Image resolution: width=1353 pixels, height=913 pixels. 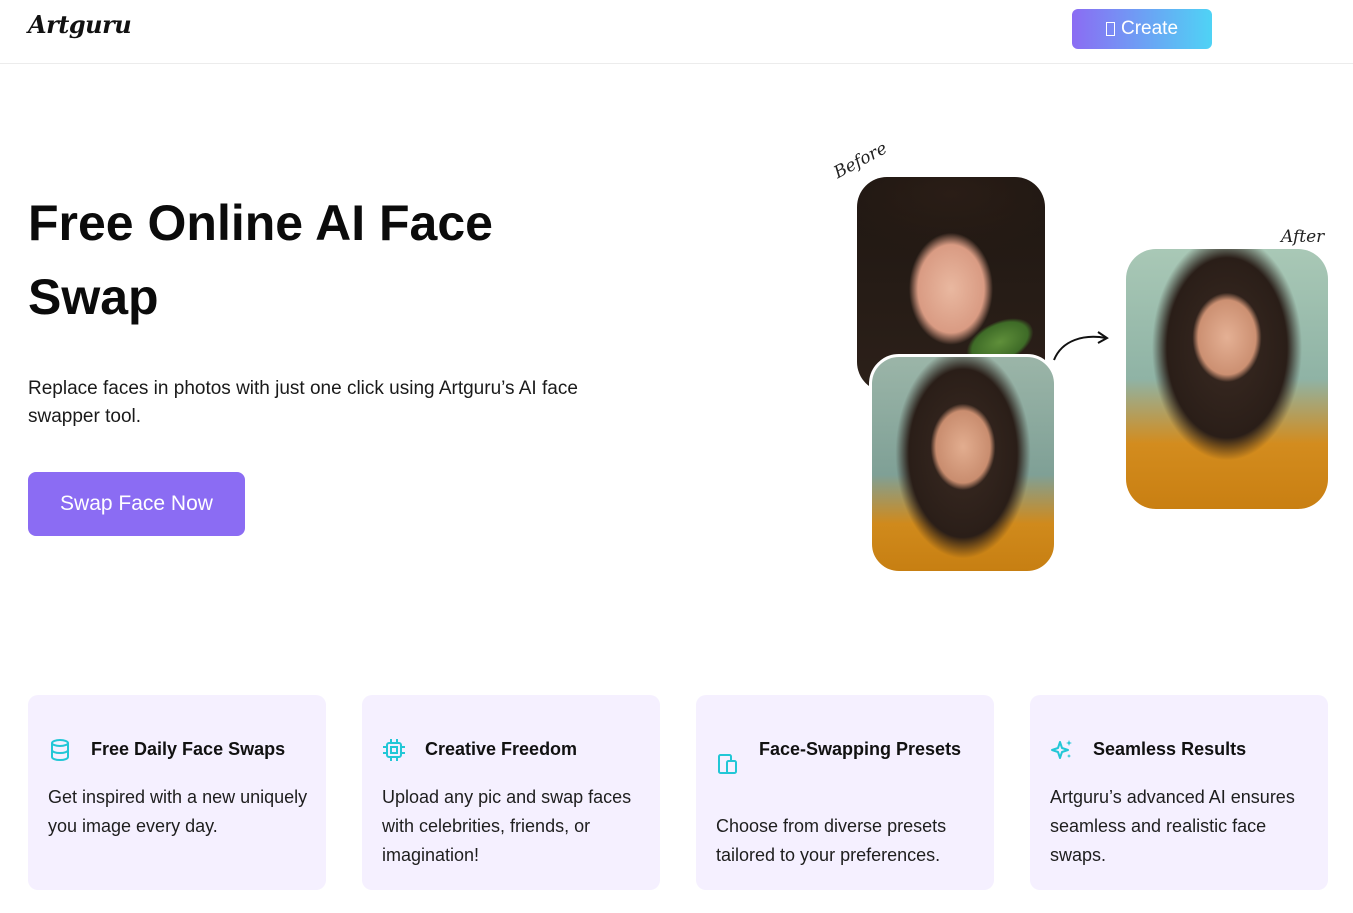 I want to click on devices-icon, so click(x=727, y=764).